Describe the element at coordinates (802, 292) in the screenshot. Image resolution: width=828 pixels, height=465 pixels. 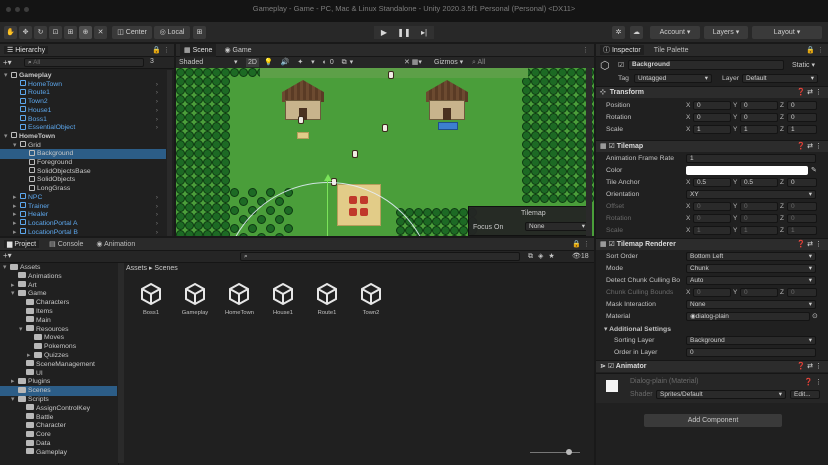
I see `bounds-z-input: 0` at that location.